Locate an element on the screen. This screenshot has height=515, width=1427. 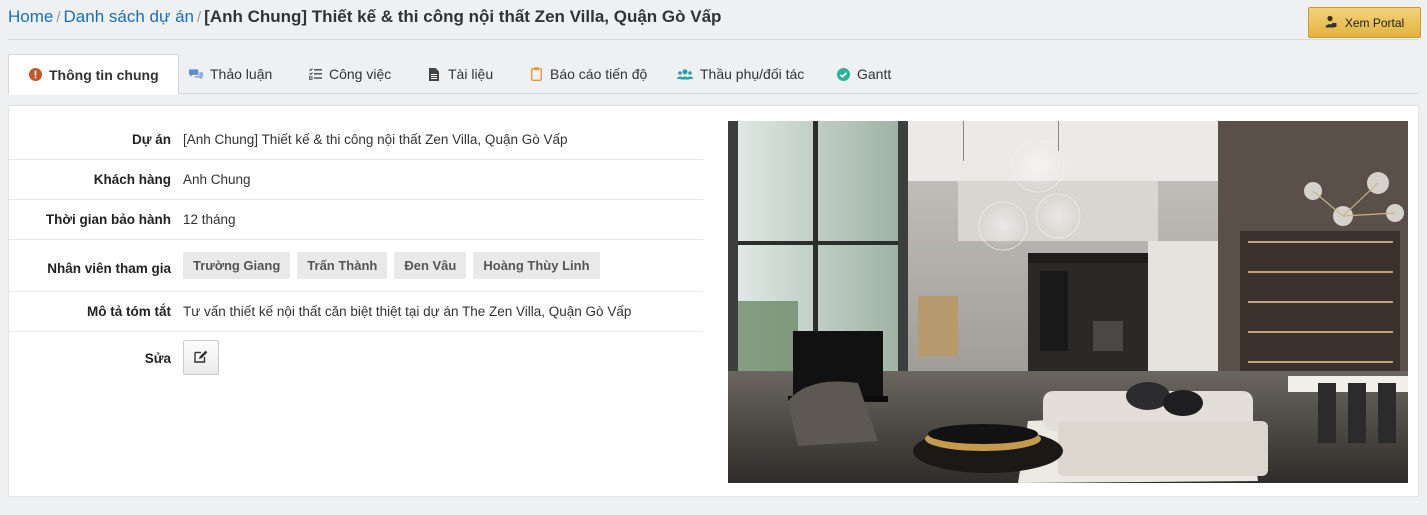
staff-tag: Trấn Thành is located at coordinates (342, 265).